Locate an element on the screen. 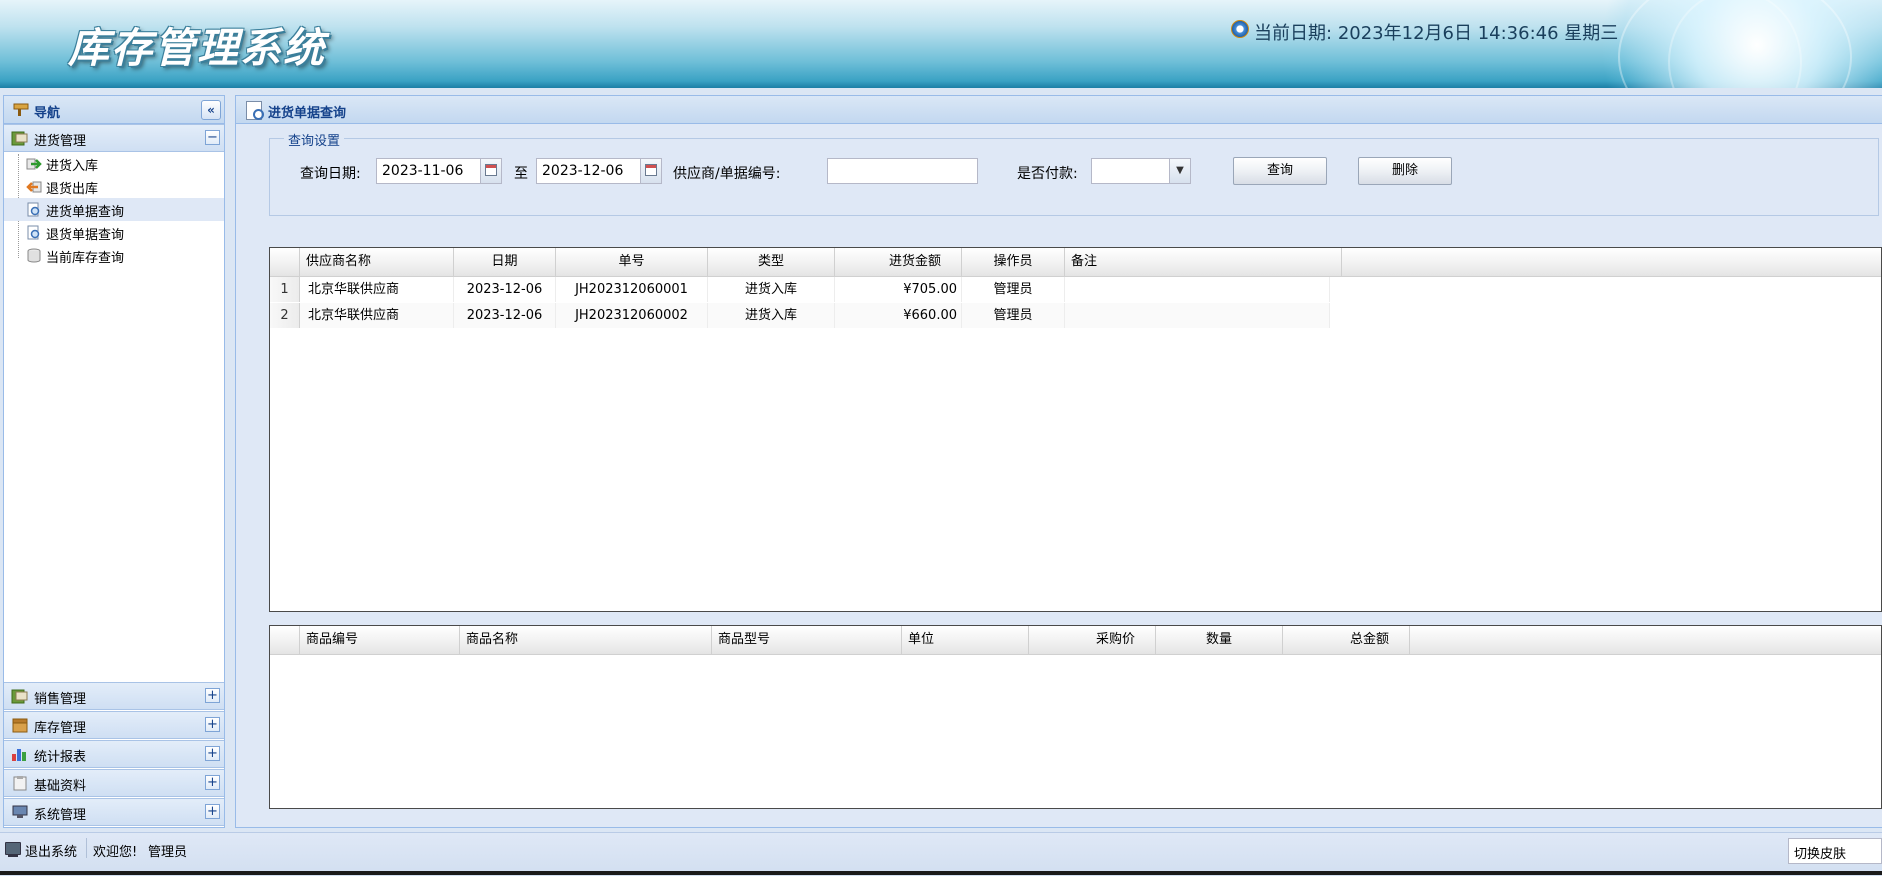 The image size is (1882, 876). cell-amount: ¥705.00 is located at coordinates (898, 289).